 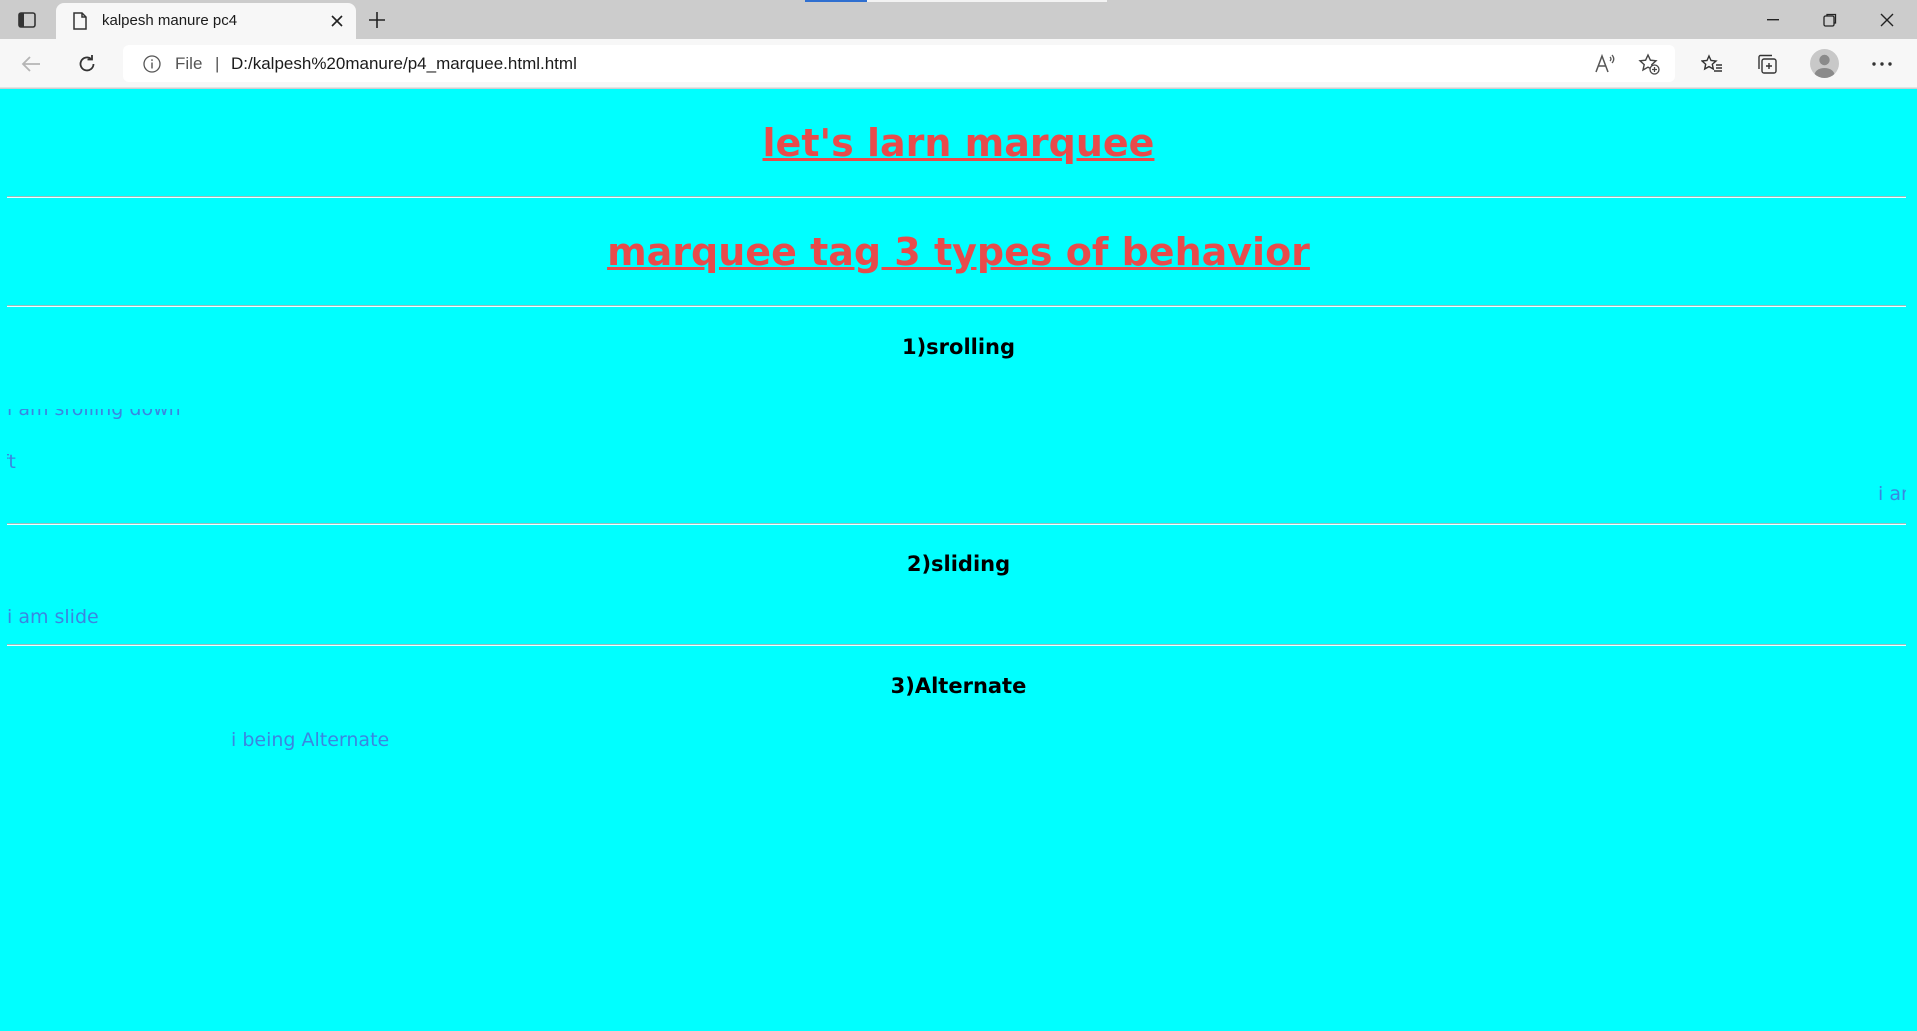 What do you see at coordinates (1887, 19) in the screenshot?
I see `close-window-button` at bounding box center [1887, 19].